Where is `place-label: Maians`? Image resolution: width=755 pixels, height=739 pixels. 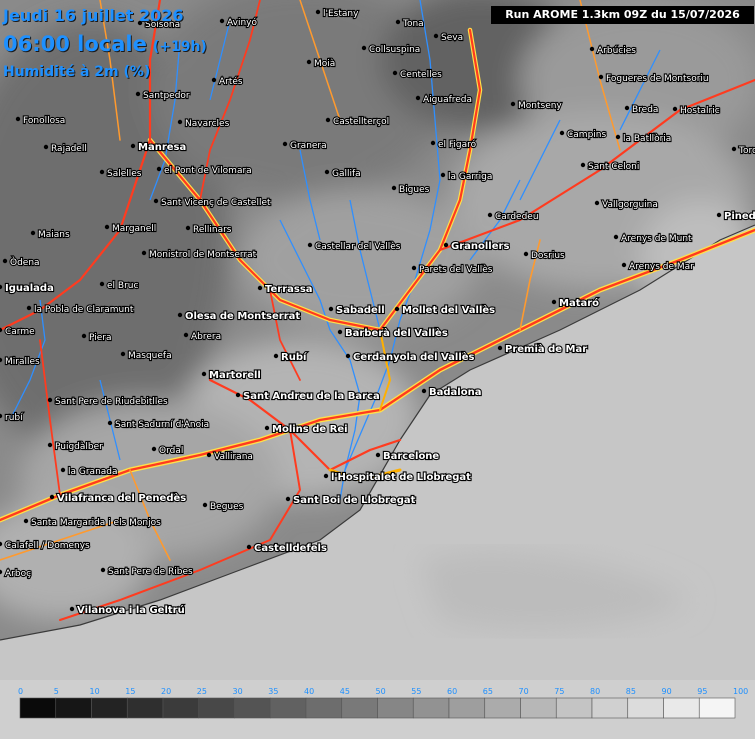 place-label: Maians is located at coordinates (54, 235).